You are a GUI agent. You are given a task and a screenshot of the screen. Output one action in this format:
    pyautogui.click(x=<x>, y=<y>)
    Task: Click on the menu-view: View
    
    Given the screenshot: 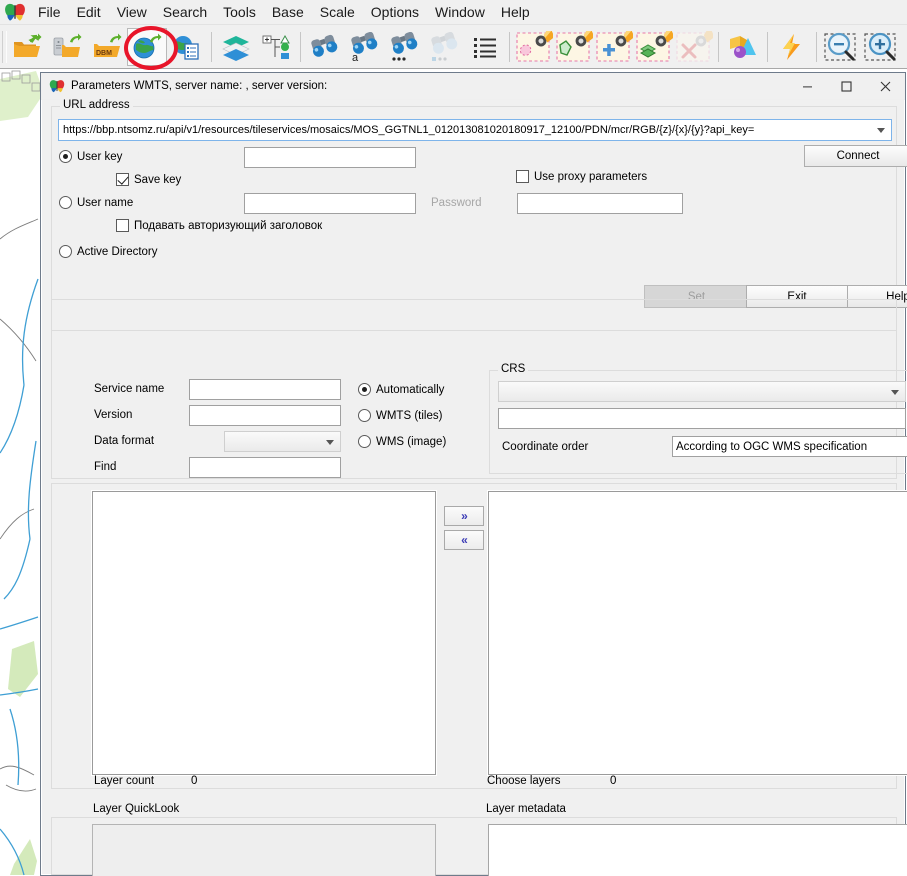 What is the action you would take?
    pyautogui.click(x=132, y=12)
    